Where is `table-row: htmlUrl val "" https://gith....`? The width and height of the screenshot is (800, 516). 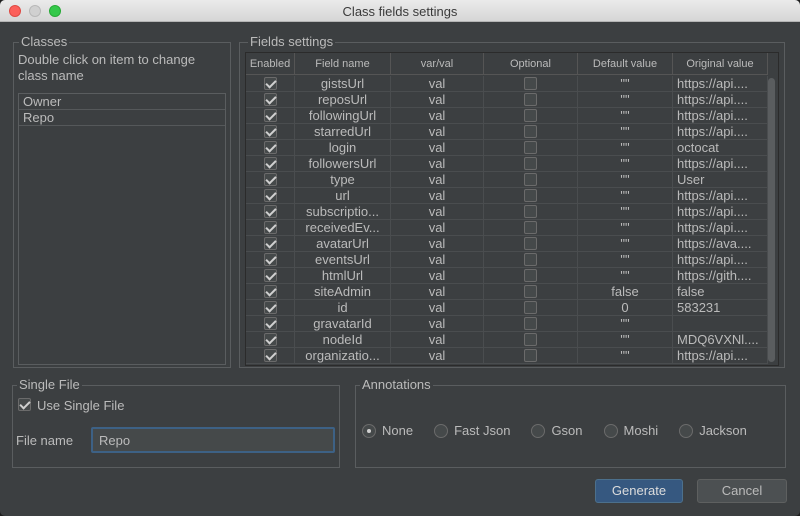 table-row: htmlUrl val "" https://gith.... is located at coordinates (507, 276).